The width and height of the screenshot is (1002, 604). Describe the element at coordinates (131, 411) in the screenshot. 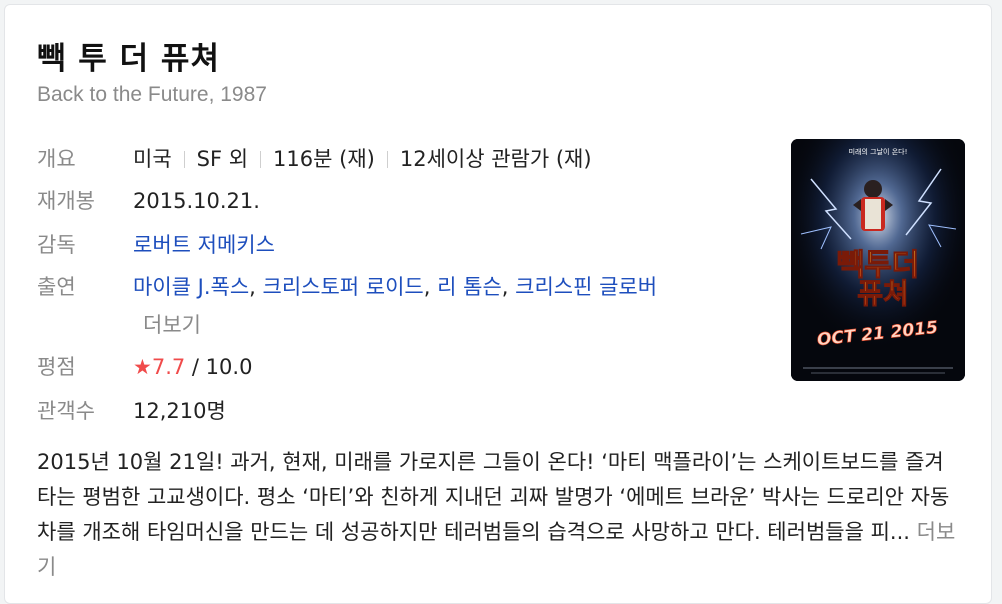

I see `audience-row: 관객수 12,210명` at that location.